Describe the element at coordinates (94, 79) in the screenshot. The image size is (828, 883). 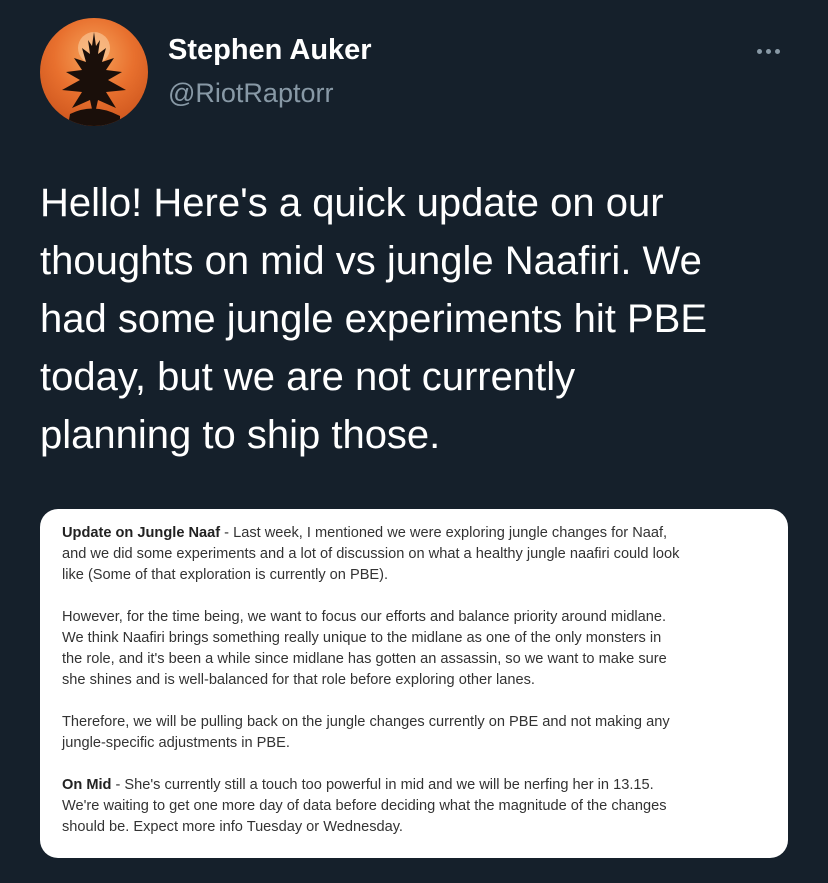
I see `phoenix-silhouette-avatar-icon` at that location.